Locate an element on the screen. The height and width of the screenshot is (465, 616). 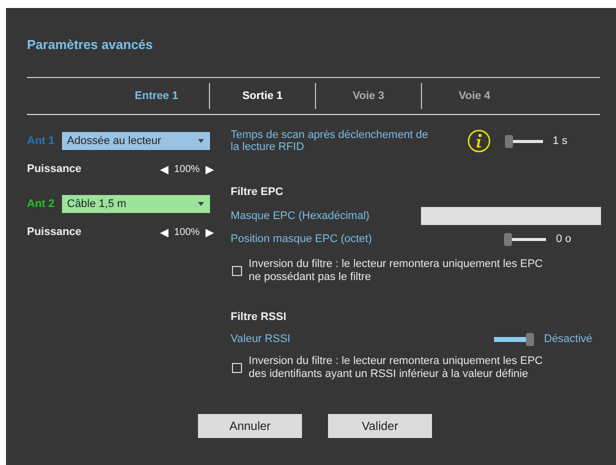
info-icon is located at coordinates (478, 141).